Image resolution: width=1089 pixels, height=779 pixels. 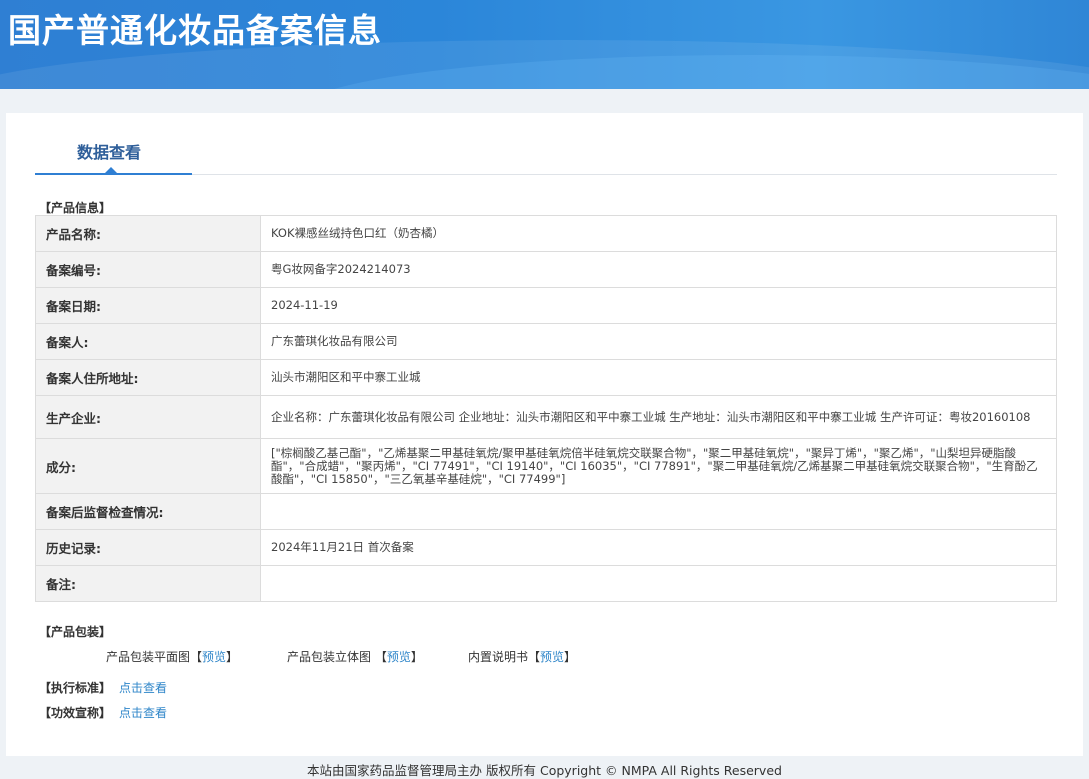 I want to click on table-row: 备案人住所地址: 汕头市潮阳区和平中寨工业城, so click(x=546, y=377).